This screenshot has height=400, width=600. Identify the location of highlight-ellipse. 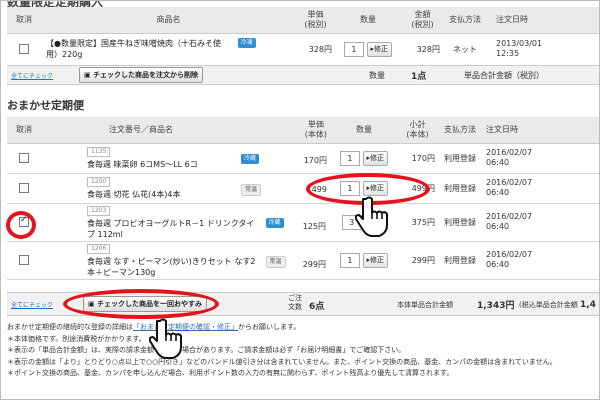
(141, 304).